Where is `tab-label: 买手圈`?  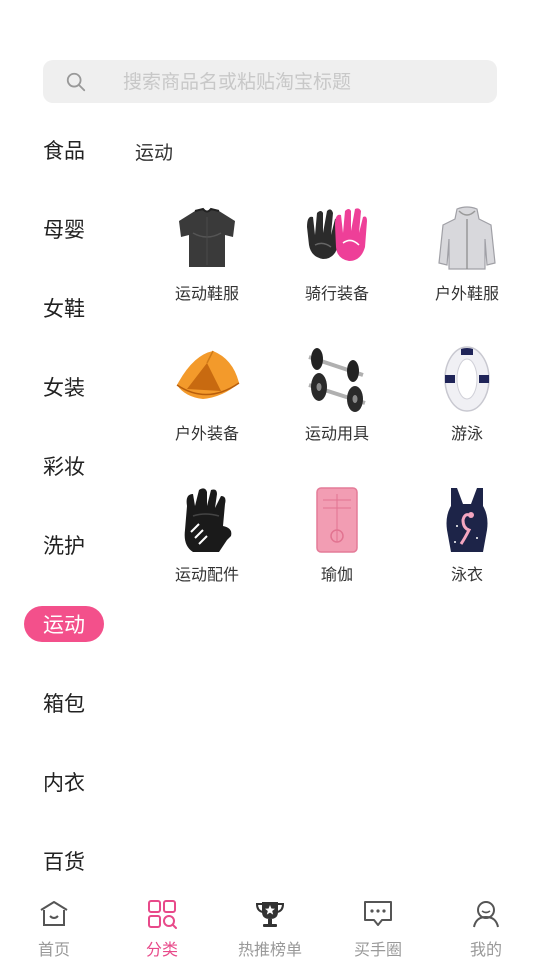
tab-label: 买手圈 is located at coordinates (377, 949).